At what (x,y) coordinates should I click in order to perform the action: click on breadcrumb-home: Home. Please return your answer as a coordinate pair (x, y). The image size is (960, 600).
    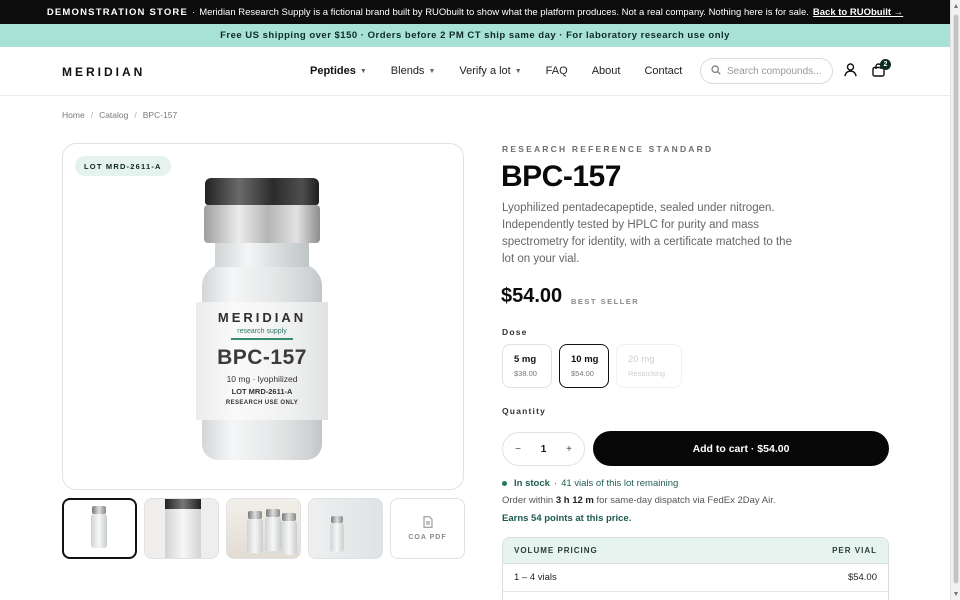
    Looking at the image, I should click on (73, 115).